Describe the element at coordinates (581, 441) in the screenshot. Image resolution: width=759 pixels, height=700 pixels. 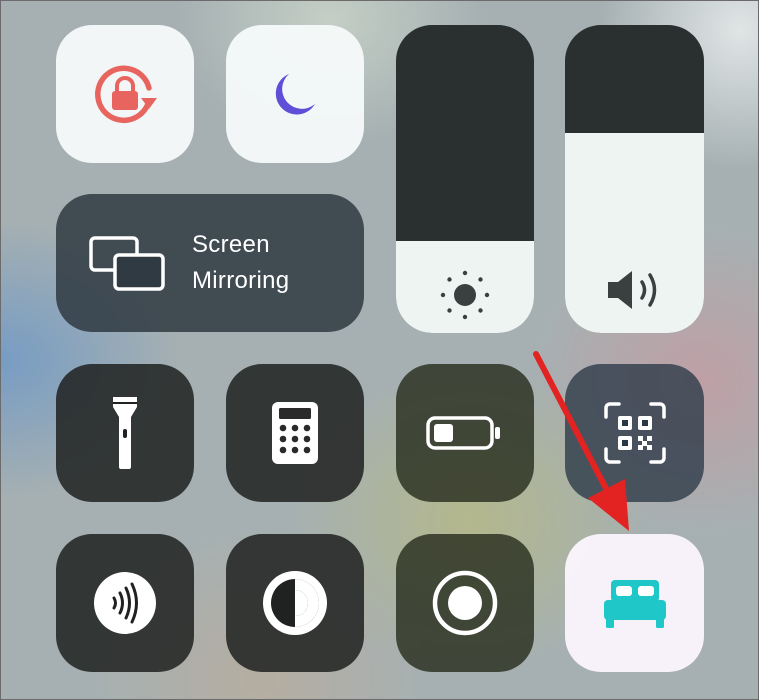
I see `annotation-arrow` at that location.